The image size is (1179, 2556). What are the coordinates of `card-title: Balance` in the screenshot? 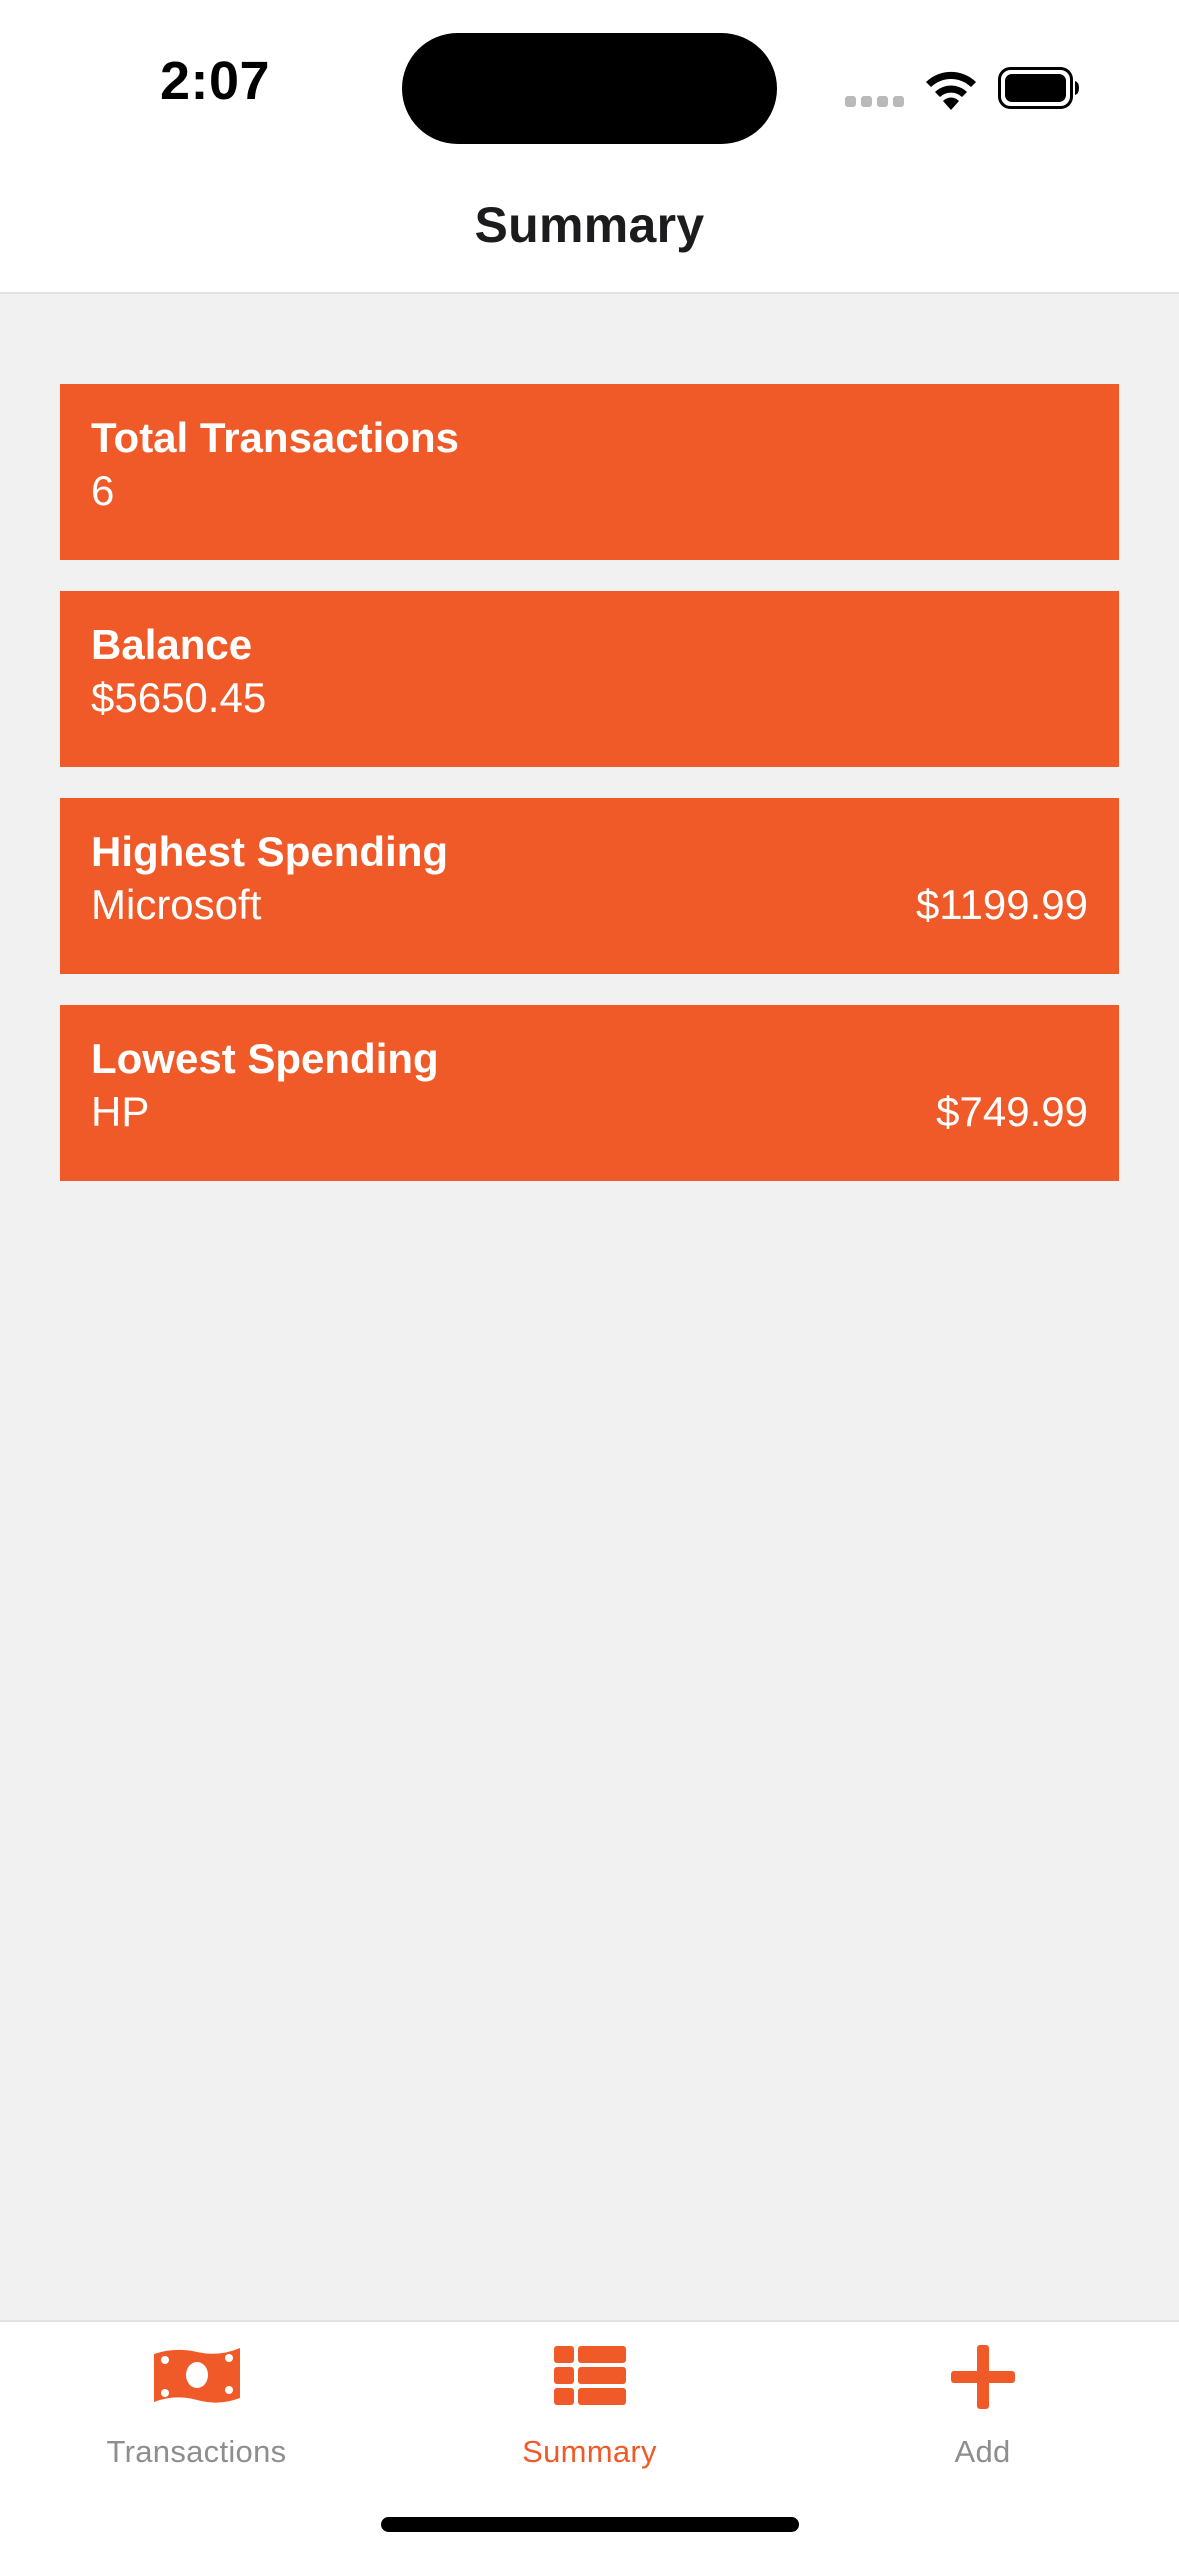 It's located at (172, 644).